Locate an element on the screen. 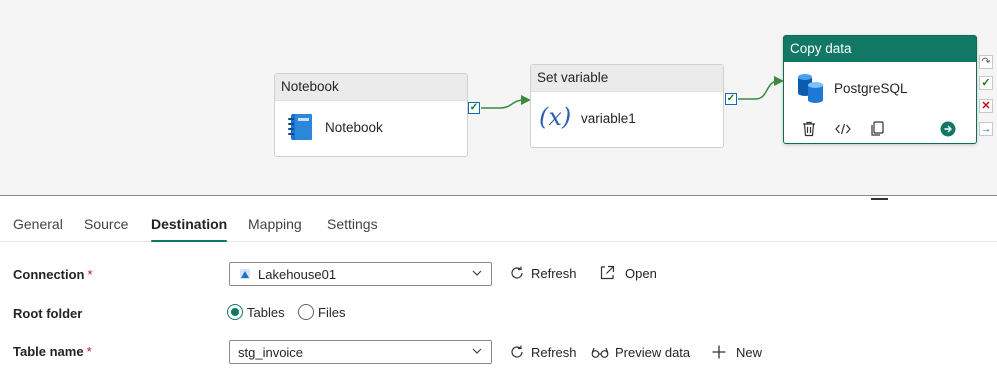  connection-label: Connection * is located at coordinates (53, 274).